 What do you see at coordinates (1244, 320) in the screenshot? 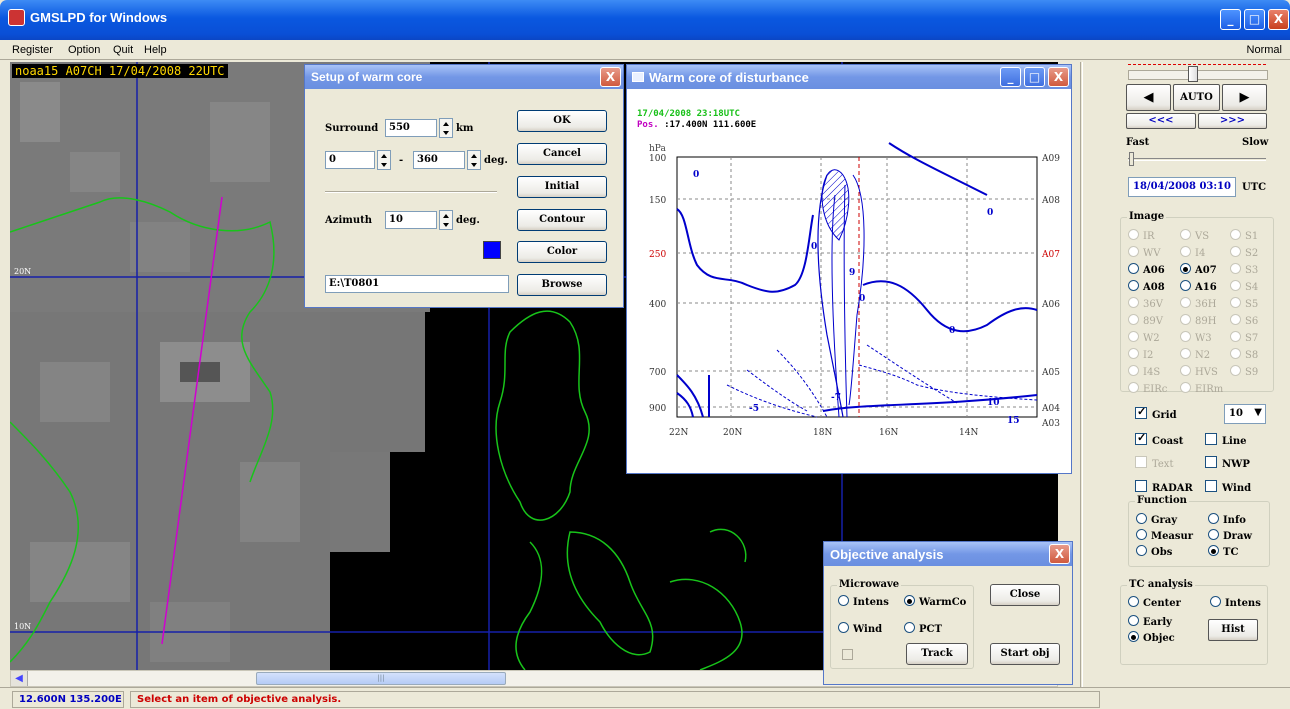
I see `image-option-s6: S6` at bounding box center [1244, 320].